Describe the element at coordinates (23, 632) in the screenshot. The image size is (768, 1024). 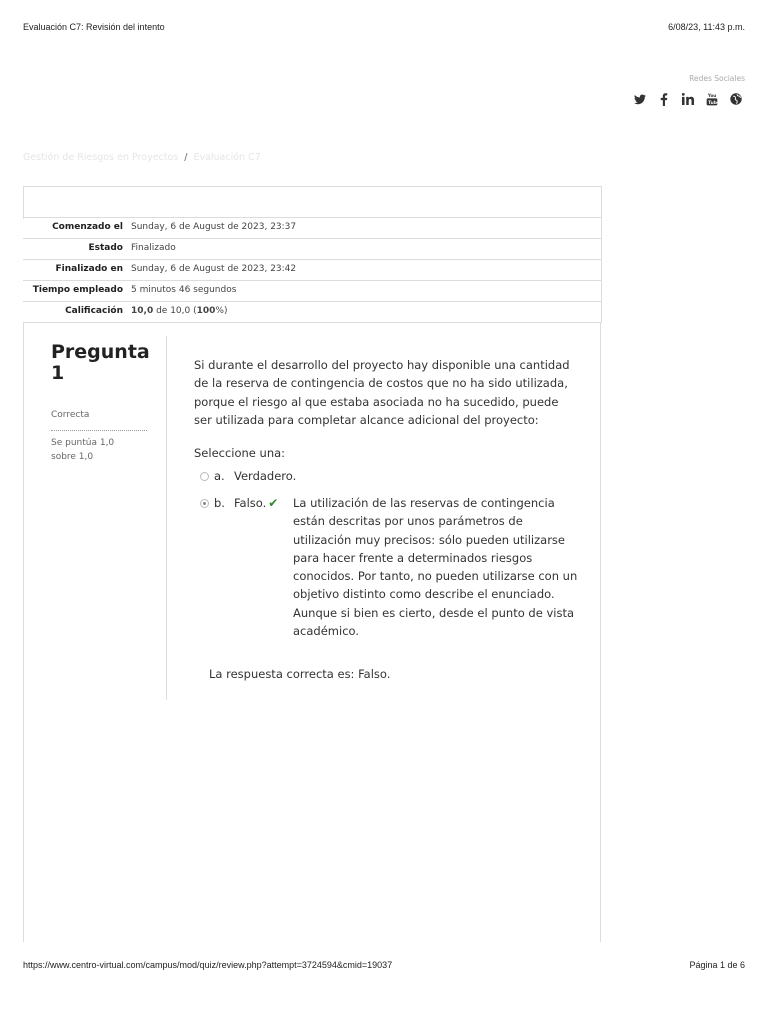
I see `question-left-border` at that location.